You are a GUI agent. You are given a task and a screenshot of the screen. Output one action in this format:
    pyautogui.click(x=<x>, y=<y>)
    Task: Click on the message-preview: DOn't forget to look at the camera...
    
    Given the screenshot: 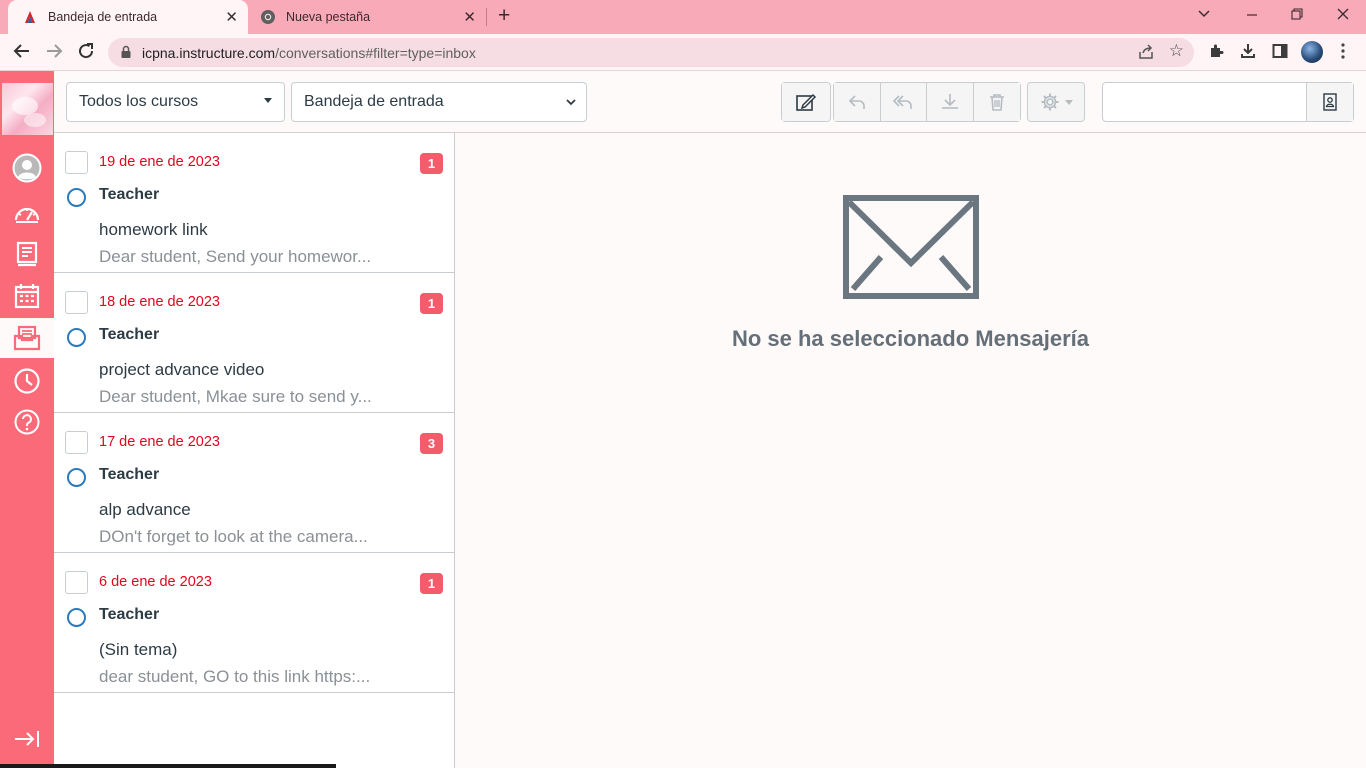 What is the action you would take?
    pyautogui.click(x=233, y=536)
    